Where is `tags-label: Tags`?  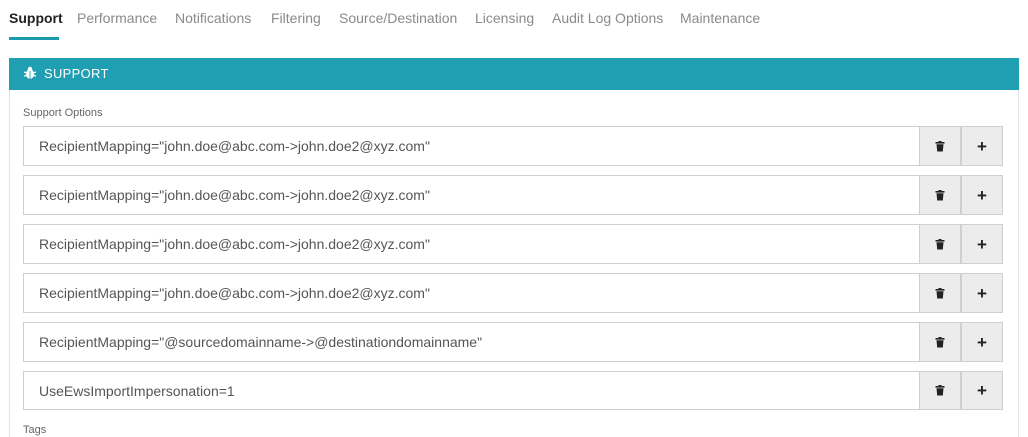 tags-label: Tags is located at coordinates (35, 430).